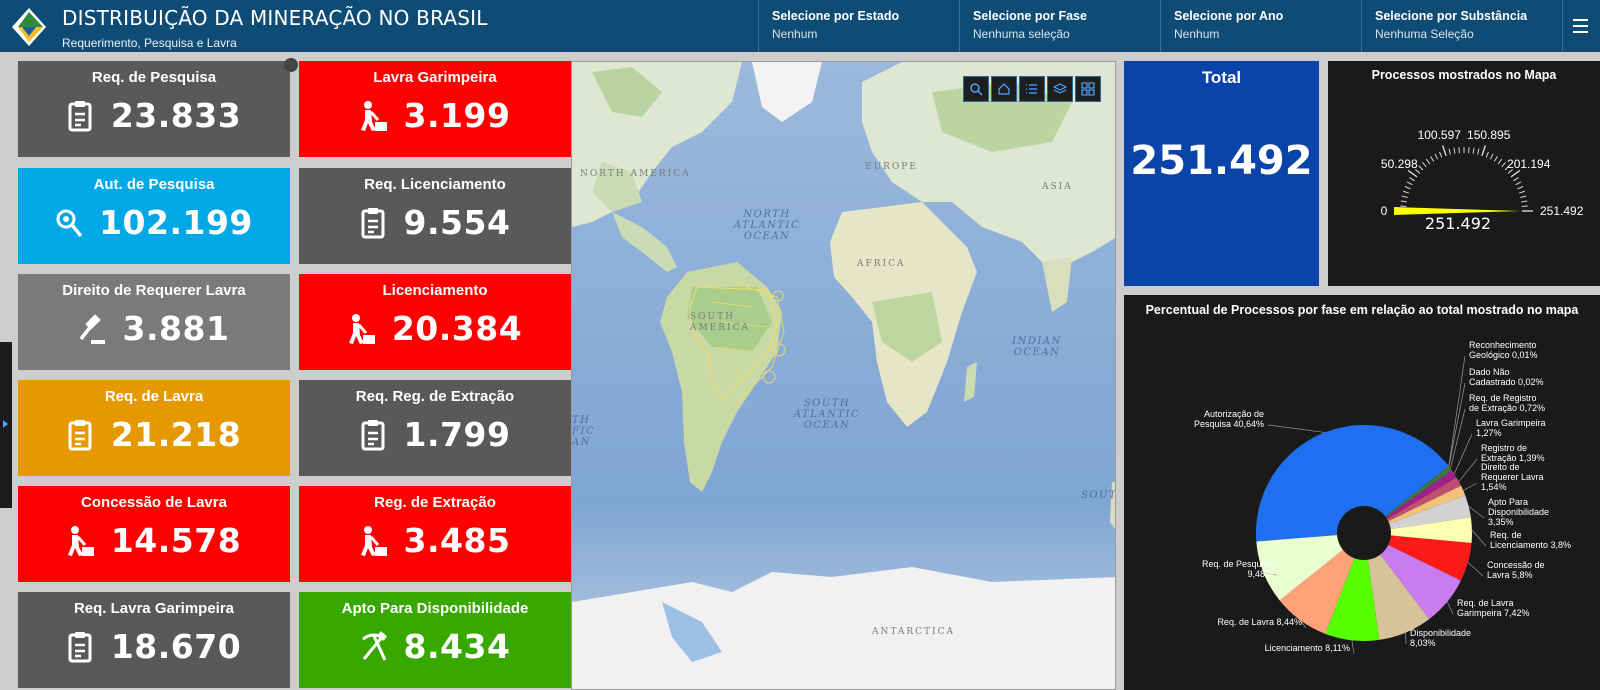  Describe the element at coordinates (435, 184) in the screenshot. I see `tile-label: Req. Licenciamento` at that location.